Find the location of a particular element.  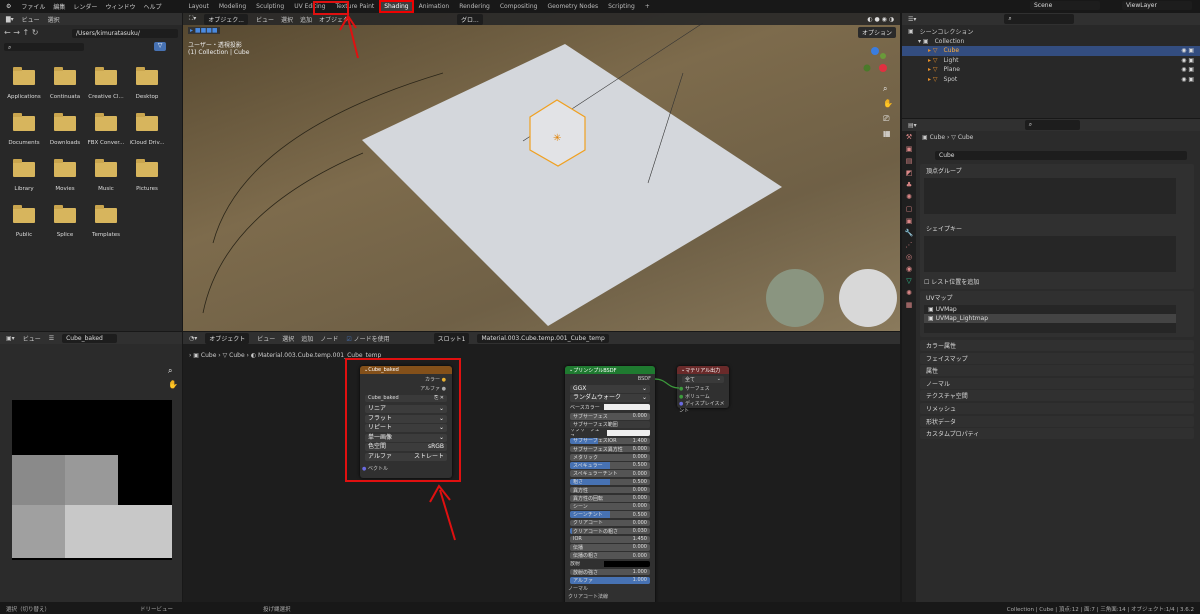

alpha-mode-label: アルファ is located at coordinates (380, 456).